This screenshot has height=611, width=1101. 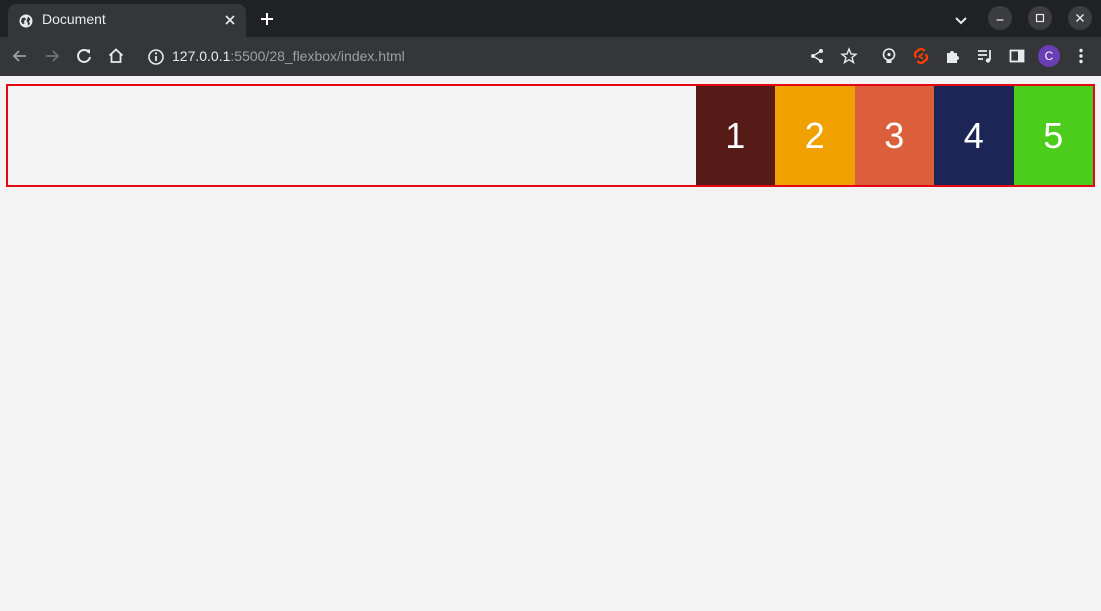 What do you see at coordinates (127, 20) in the screenshot?
I see `tab-document: Document` at bounding box center [127, 20].